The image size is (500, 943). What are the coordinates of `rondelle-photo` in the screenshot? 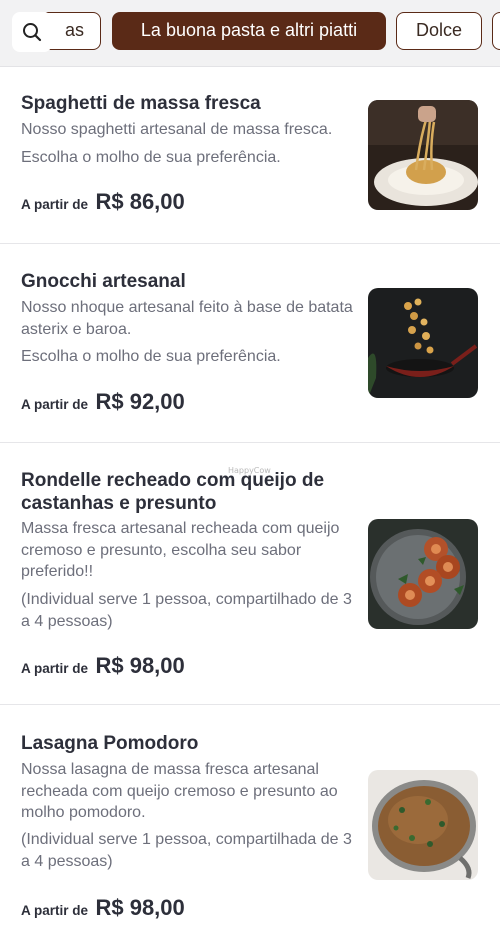 It's located at (423, 574).